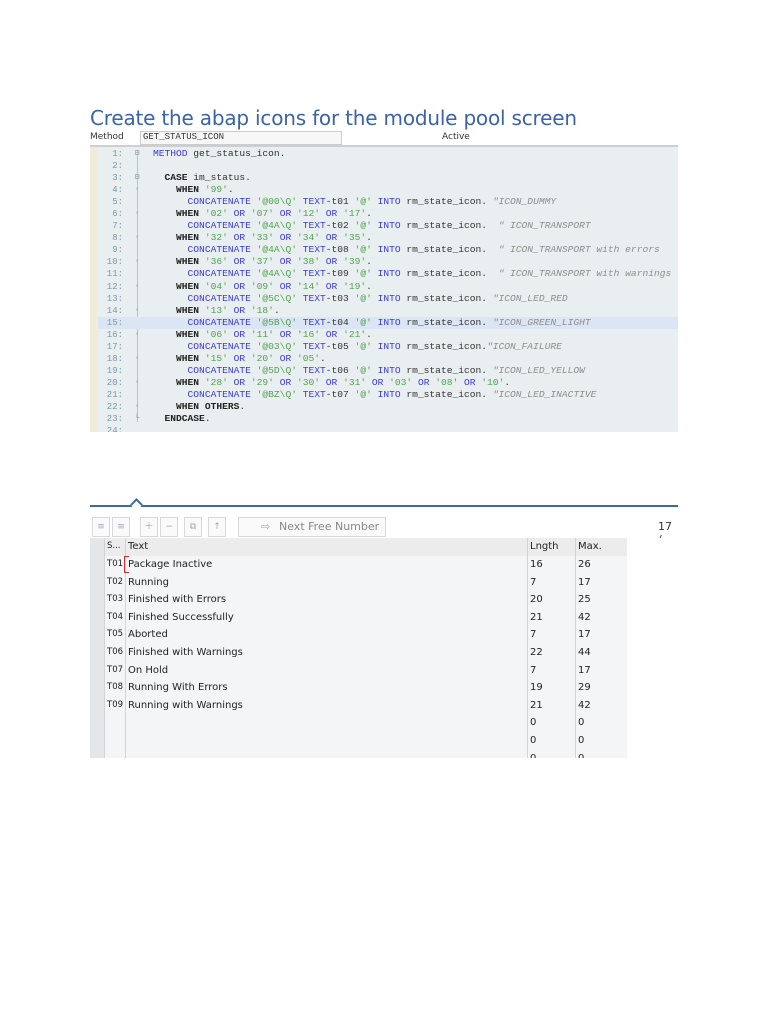  Describe the element at coordinates (114, 600) in the screenshot. I see `cell-symbol: T03` at that location.